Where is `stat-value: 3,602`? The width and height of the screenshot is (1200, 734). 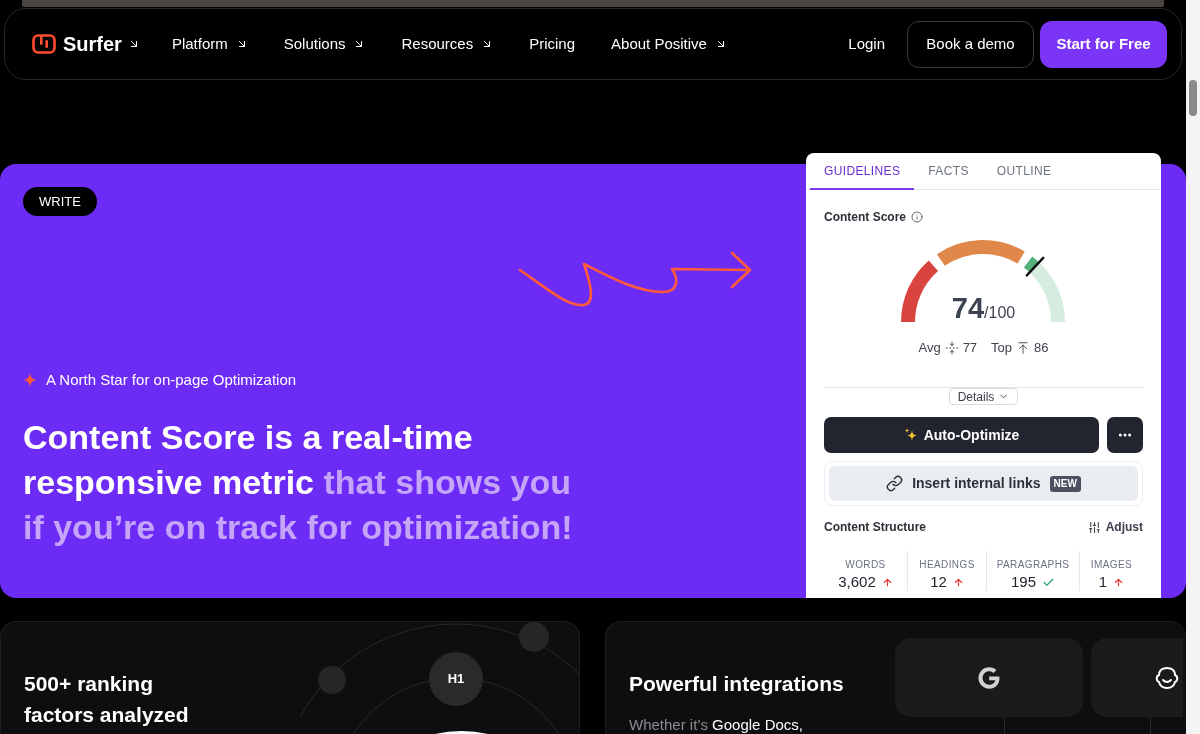 stat-value: 3,602 is located at coordinates (857, 582).